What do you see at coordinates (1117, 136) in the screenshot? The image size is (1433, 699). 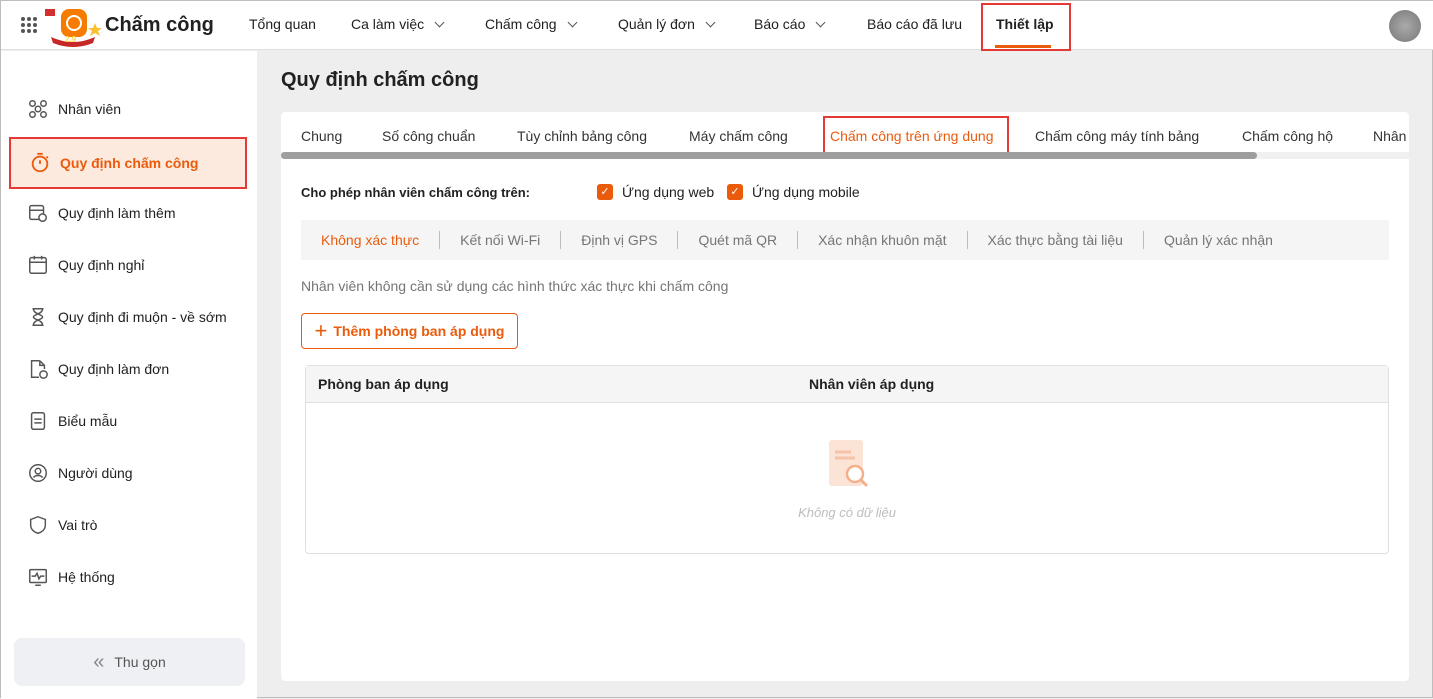 I see `tab-cham-cong-may-tinh-bang: Chấm công máy tính bảng` at bounding box center [1117, 136].